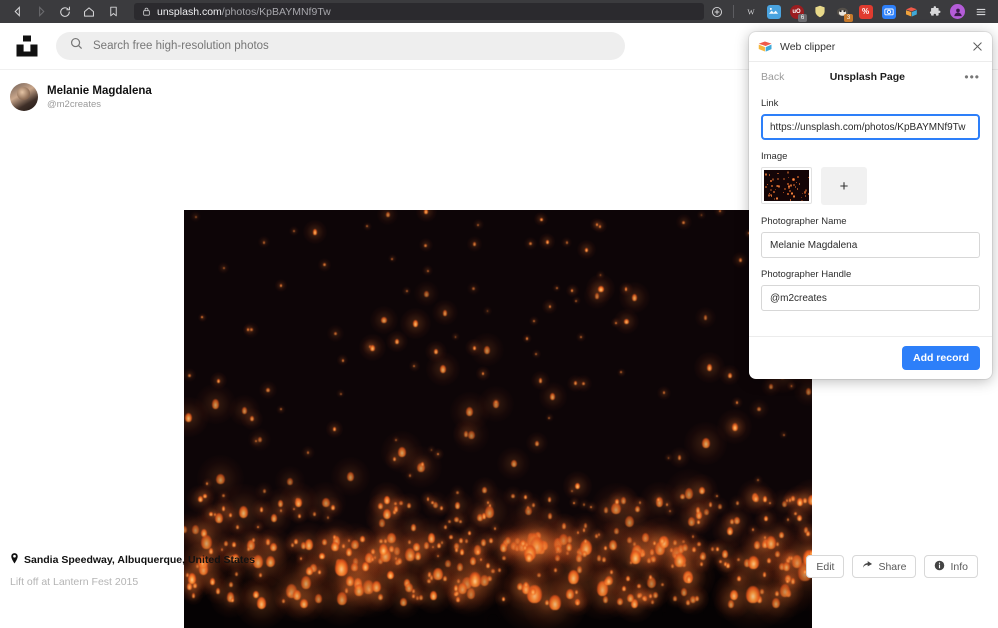 The width and height of the screenshot is (998, 628). Describe the element at coordinates (972, 77) in the screenshot. I see `more-options-icon: •••` at that location.